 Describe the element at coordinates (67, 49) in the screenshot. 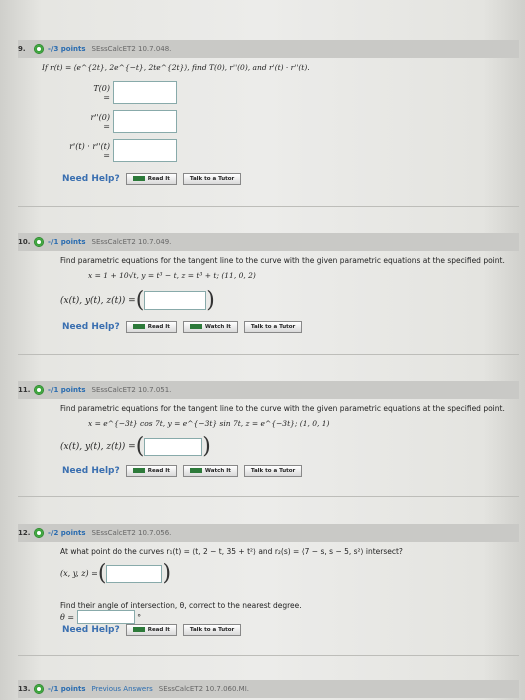

I see `points-link: -/3 points` at that location.